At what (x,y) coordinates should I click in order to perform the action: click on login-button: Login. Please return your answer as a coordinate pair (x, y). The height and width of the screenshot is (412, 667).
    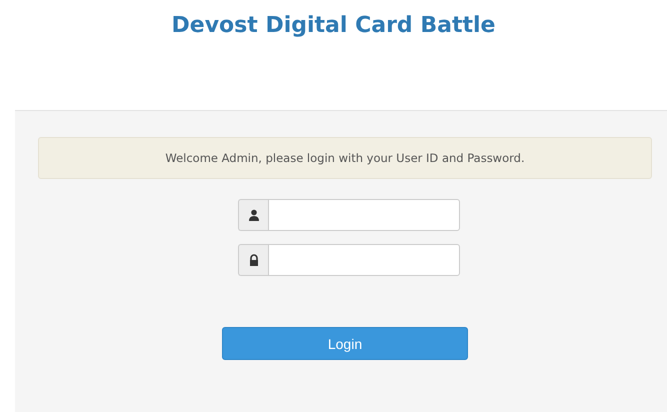
    Looking at the image, I should click on (345, 343).